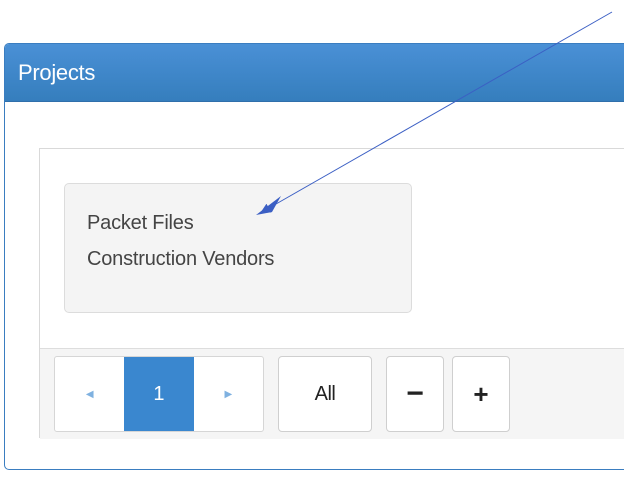 This screenshot has width=624, height=485. Describe the element at coordinates (249, 259) in the screenshot. I see `project-item-construction-vendors: Construction Vendors` at that location.